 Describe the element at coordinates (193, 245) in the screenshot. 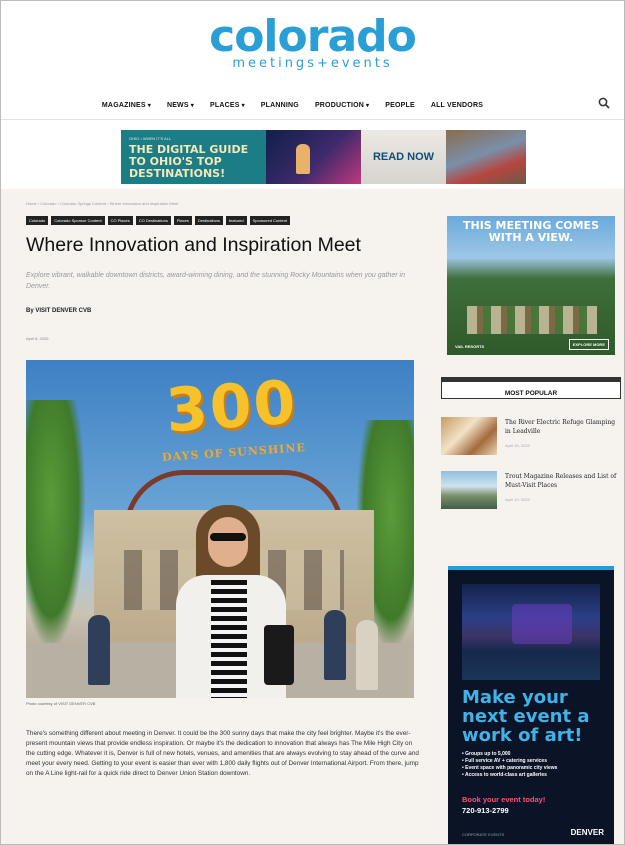

I see `article-title: Where Innovation and Inspiration Meet` at that location.